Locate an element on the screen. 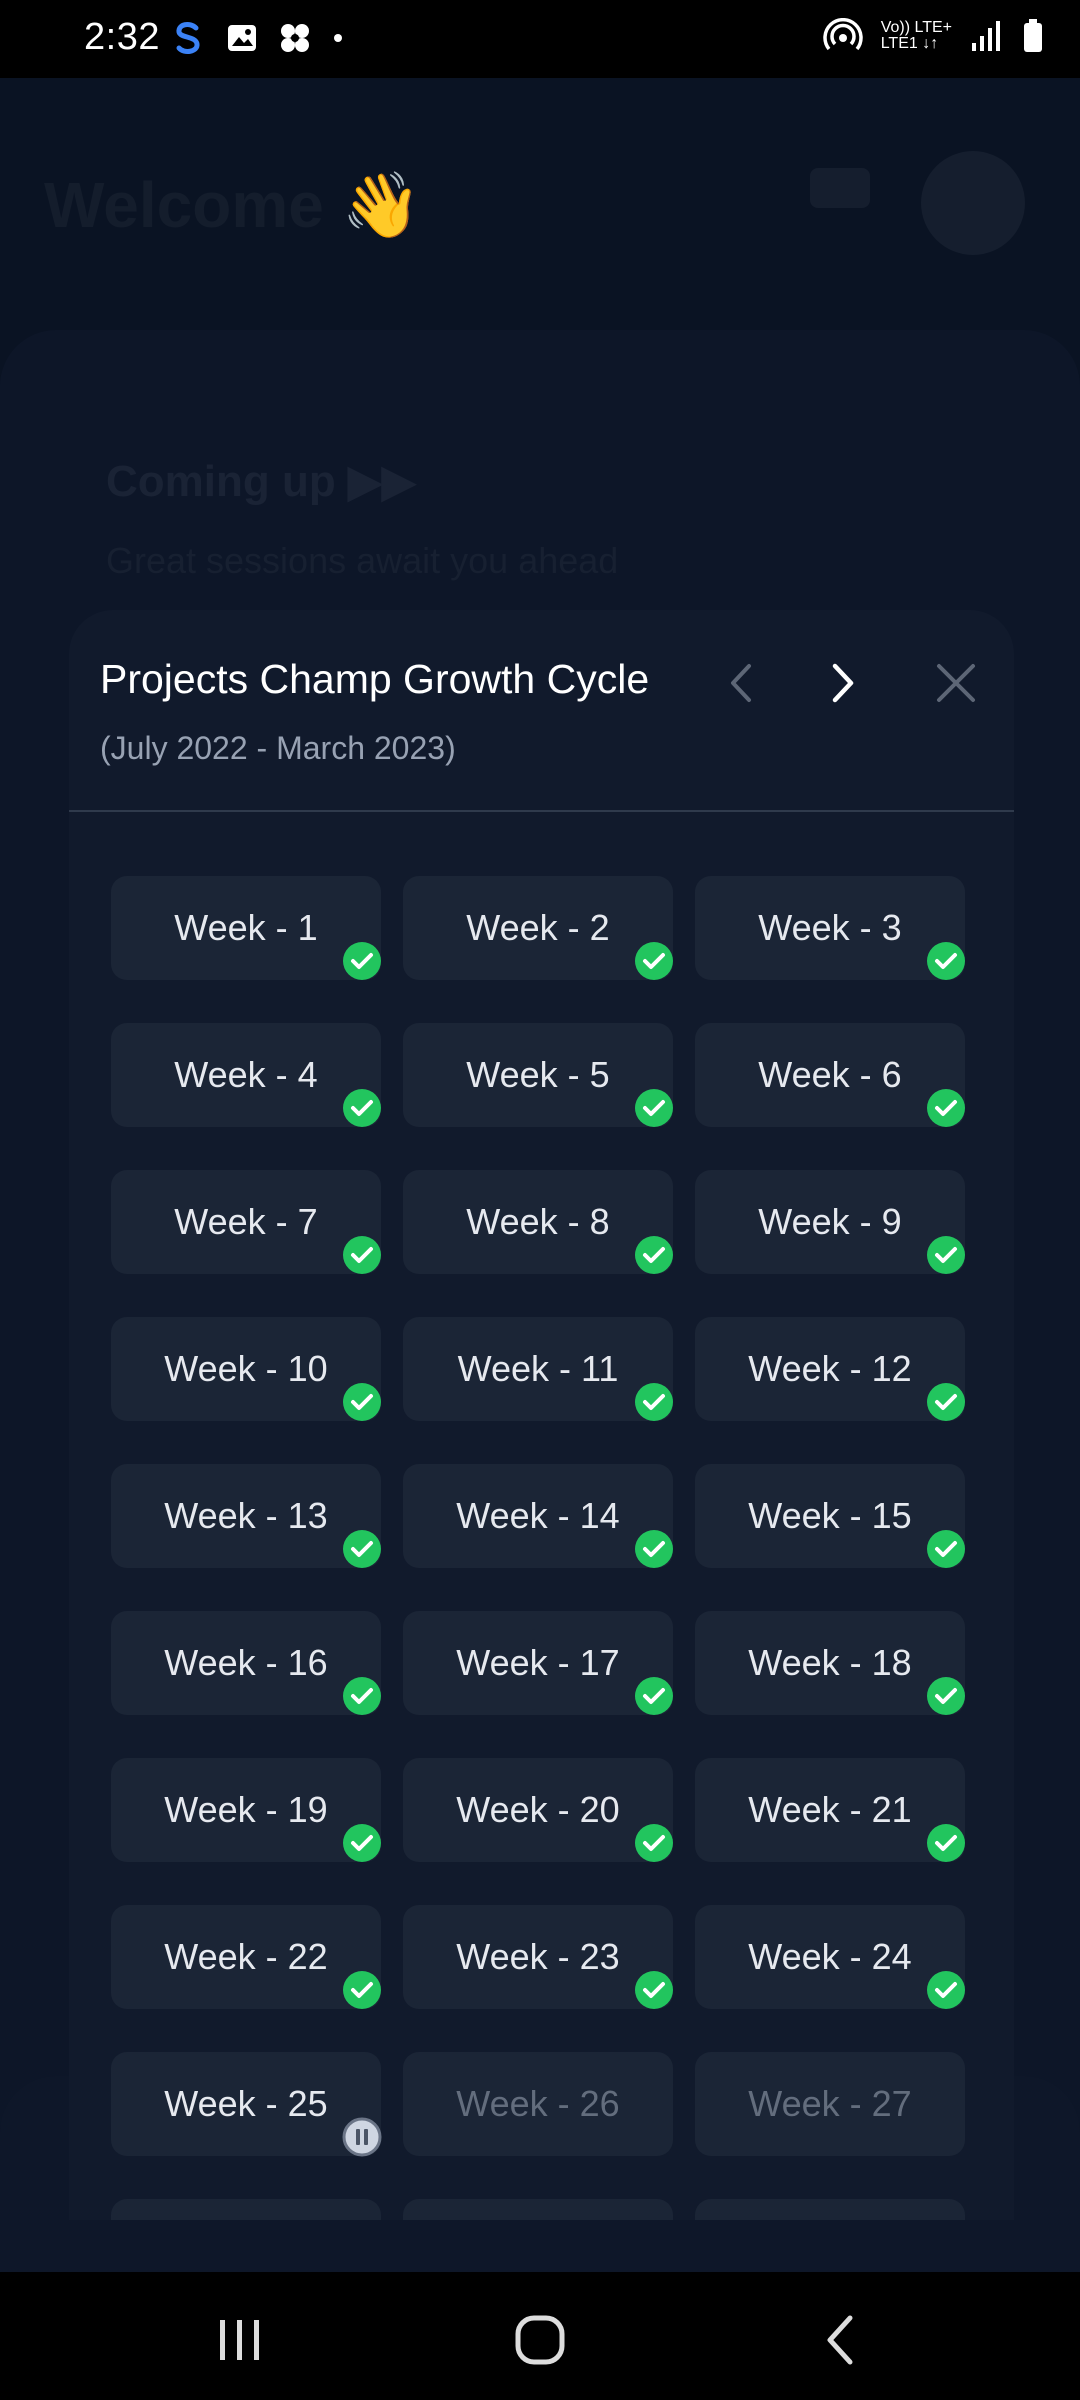  week-tile: Week - 3 is located at coordinates (830, 928).